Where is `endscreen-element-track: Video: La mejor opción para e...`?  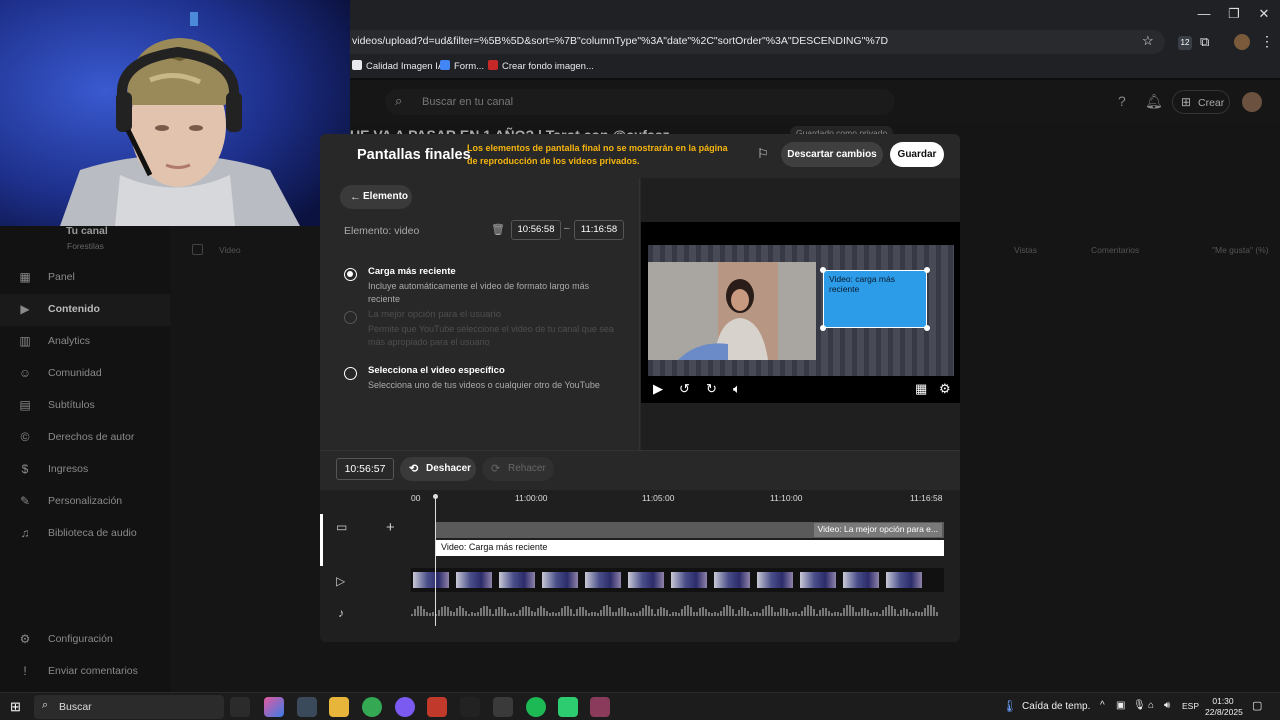 endscreen-element-track: Video: La mejor opción para e... is located at coordinates (689, 530).